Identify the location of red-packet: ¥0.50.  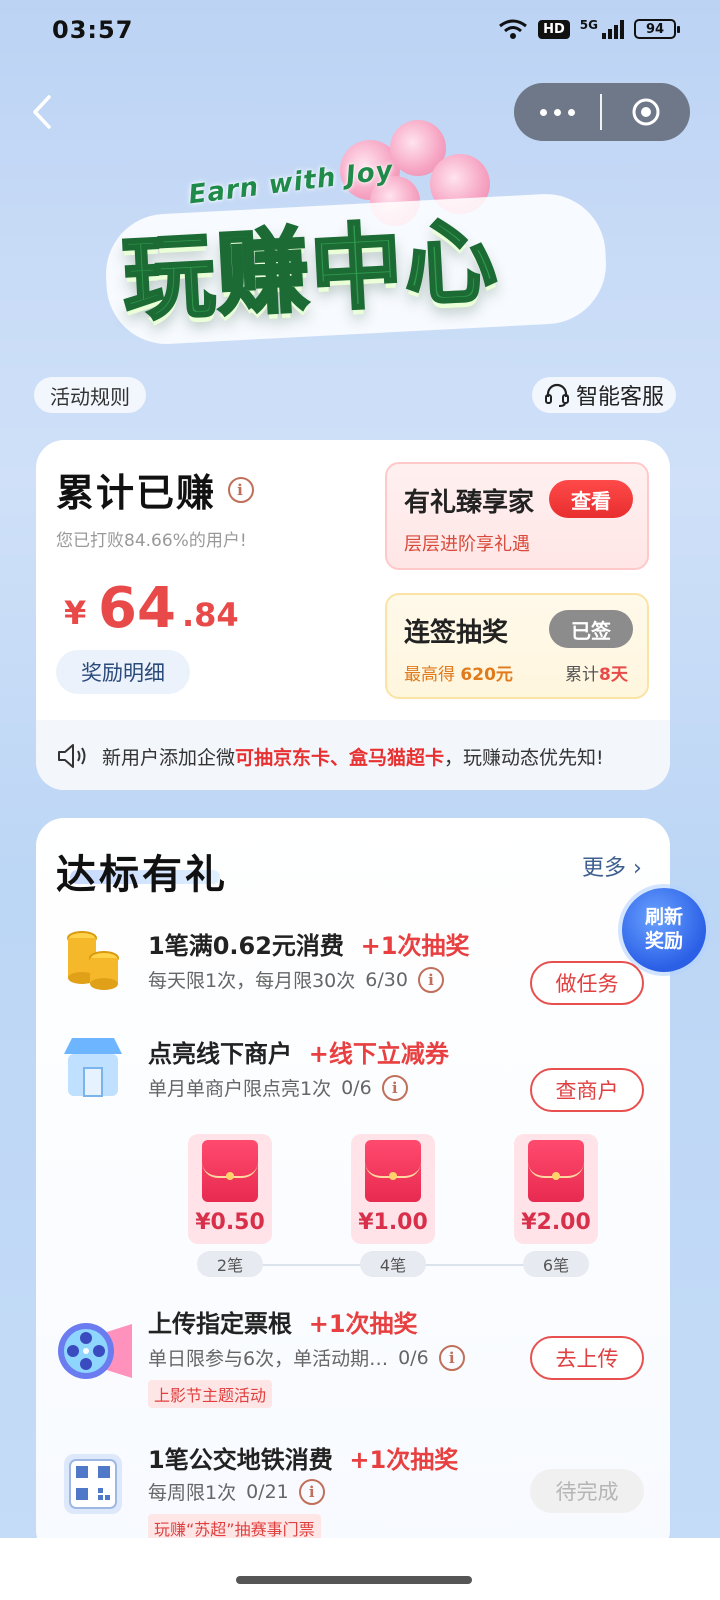
(230, 1189).